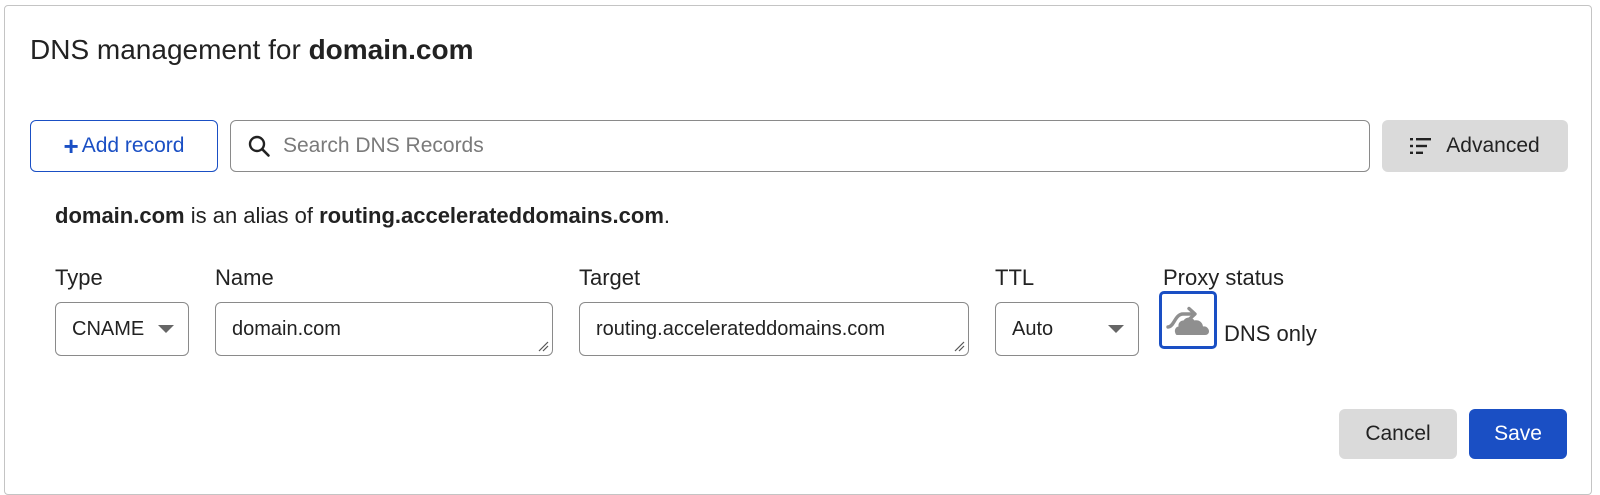 Image resolution: width=1600 pixels, height=495 pixels. I want to click on proxy-status-toggle, so click(1188, 320).